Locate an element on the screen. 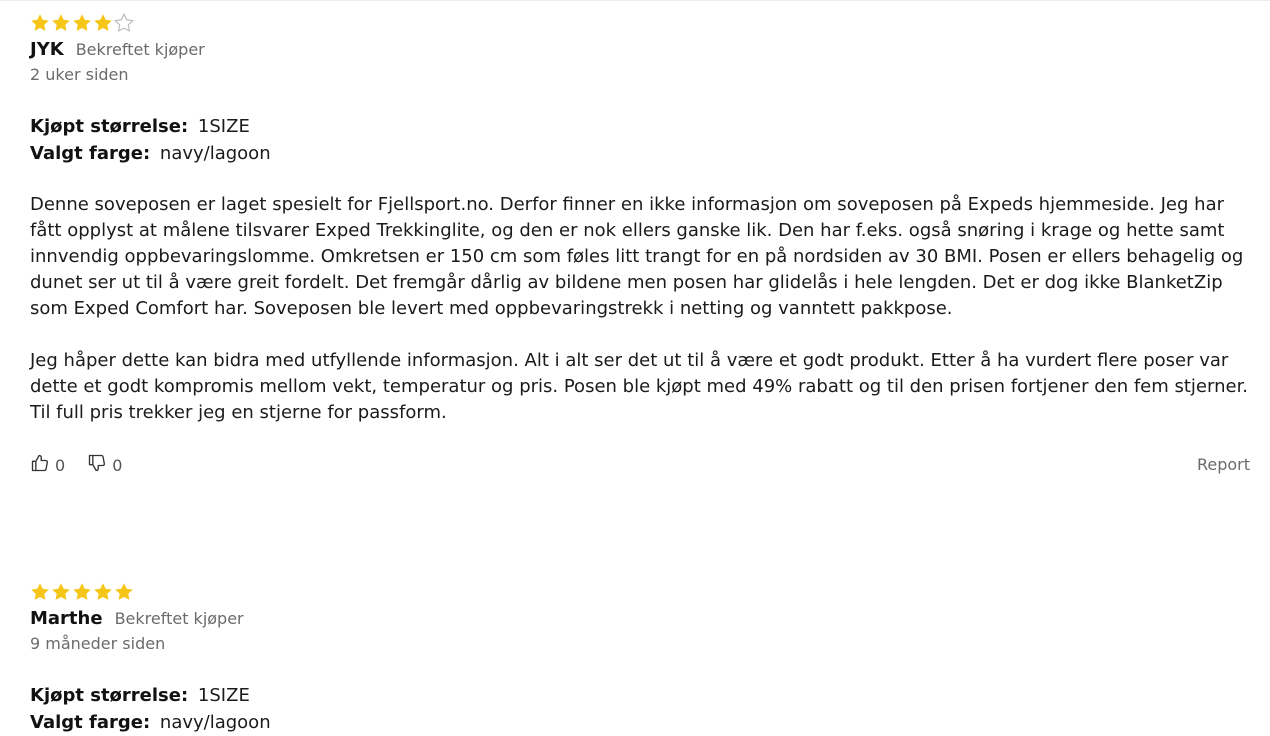  unhelpful-vote-button: 0 is located at coordinates (104, 465).